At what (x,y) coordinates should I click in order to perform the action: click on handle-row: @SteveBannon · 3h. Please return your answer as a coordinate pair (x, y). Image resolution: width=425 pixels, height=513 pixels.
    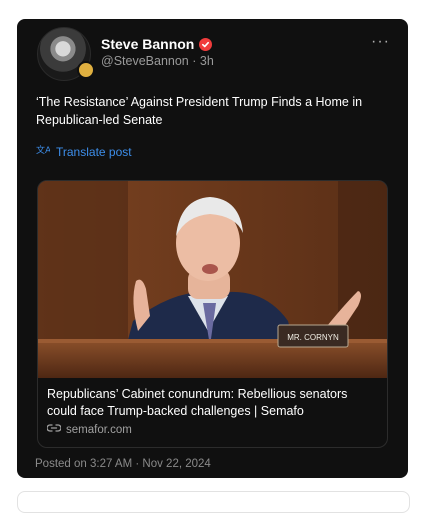
    Looking at the image, I should click on (157, 61).